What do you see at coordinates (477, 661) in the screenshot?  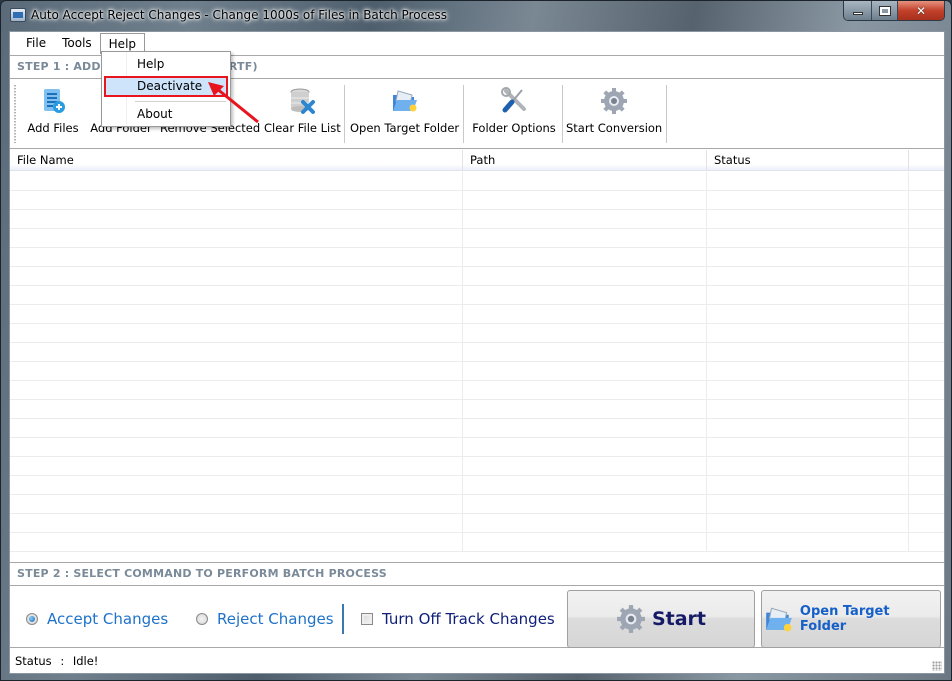 I see `status-bar: Status : Idle!` at bounding box center [477, 661].